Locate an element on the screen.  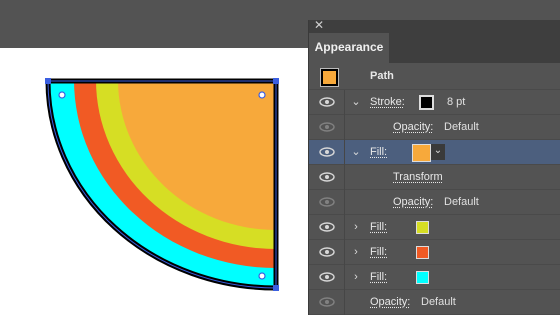
fill-dropdown-button: ⌄ is located at coordinates (438, 152).